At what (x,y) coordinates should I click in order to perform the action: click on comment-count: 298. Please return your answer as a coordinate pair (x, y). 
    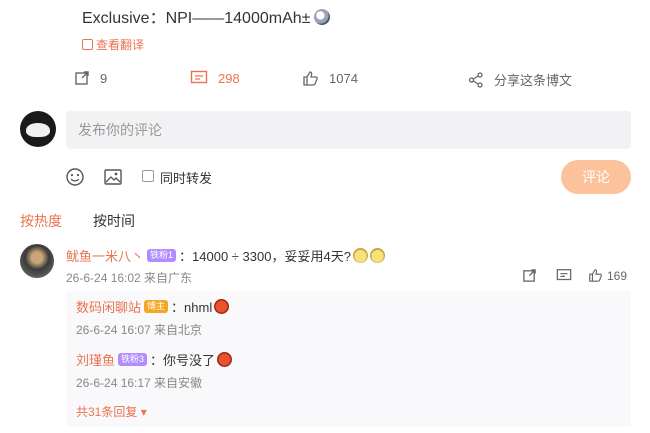
    Looking at the image, I should click on (229, 78).